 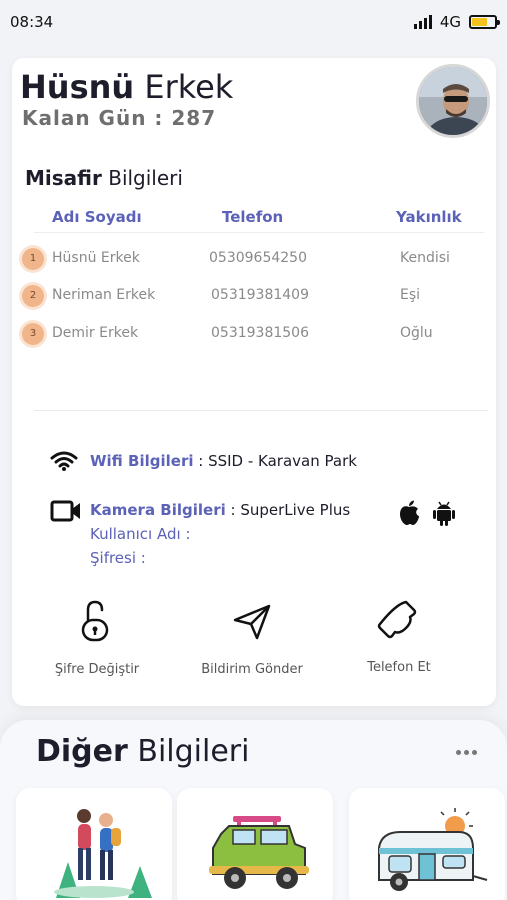 What do you see at coordinates (466, 752) in the screenshot?
I see `more-options-icon` at bounding box center [466, 752].